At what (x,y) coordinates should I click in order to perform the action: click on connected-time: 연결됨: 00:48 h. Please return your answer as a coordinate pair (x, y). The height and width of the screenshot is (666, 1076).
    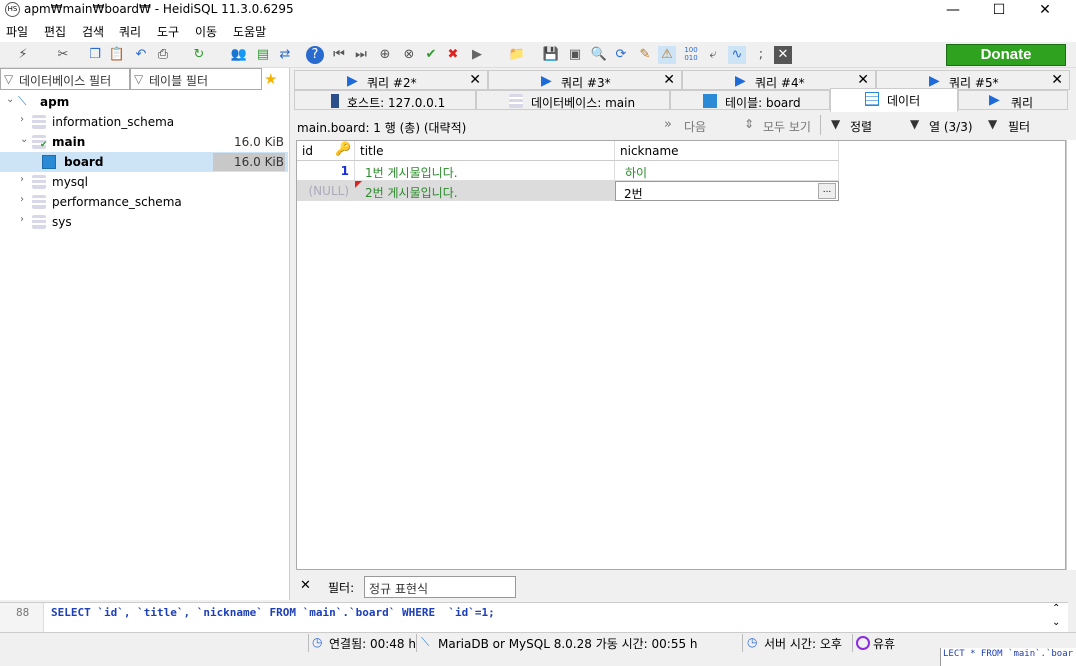
    Looking at the image, I should click on (372, 644).